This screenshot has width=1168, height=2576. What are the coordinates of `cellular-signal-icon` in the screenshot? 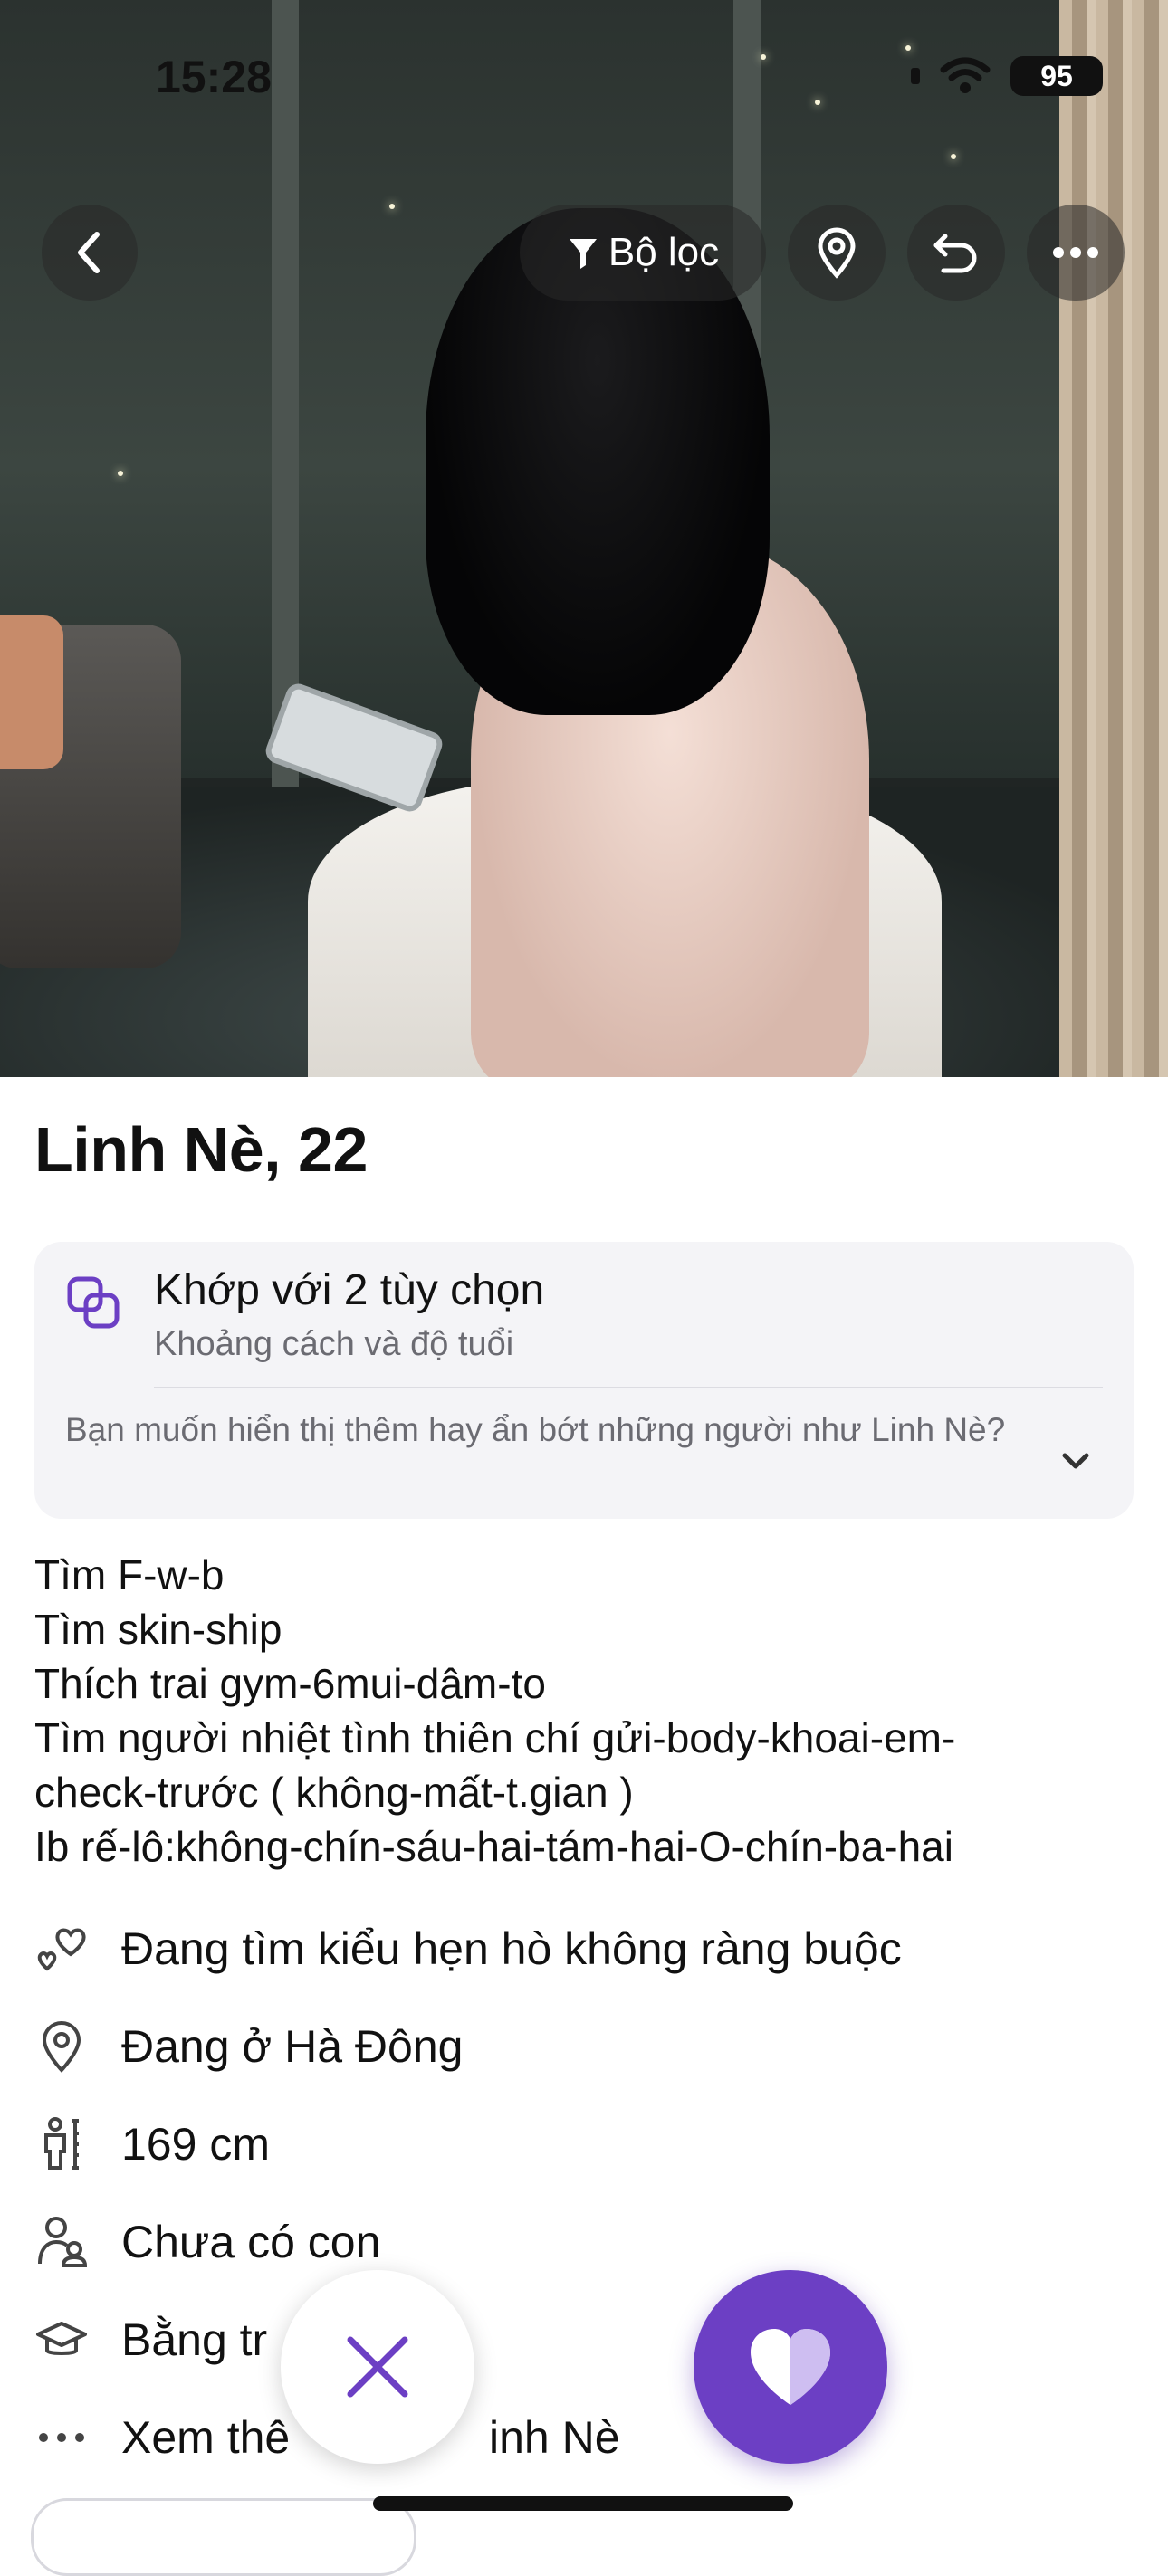 It's located at (915, 76).